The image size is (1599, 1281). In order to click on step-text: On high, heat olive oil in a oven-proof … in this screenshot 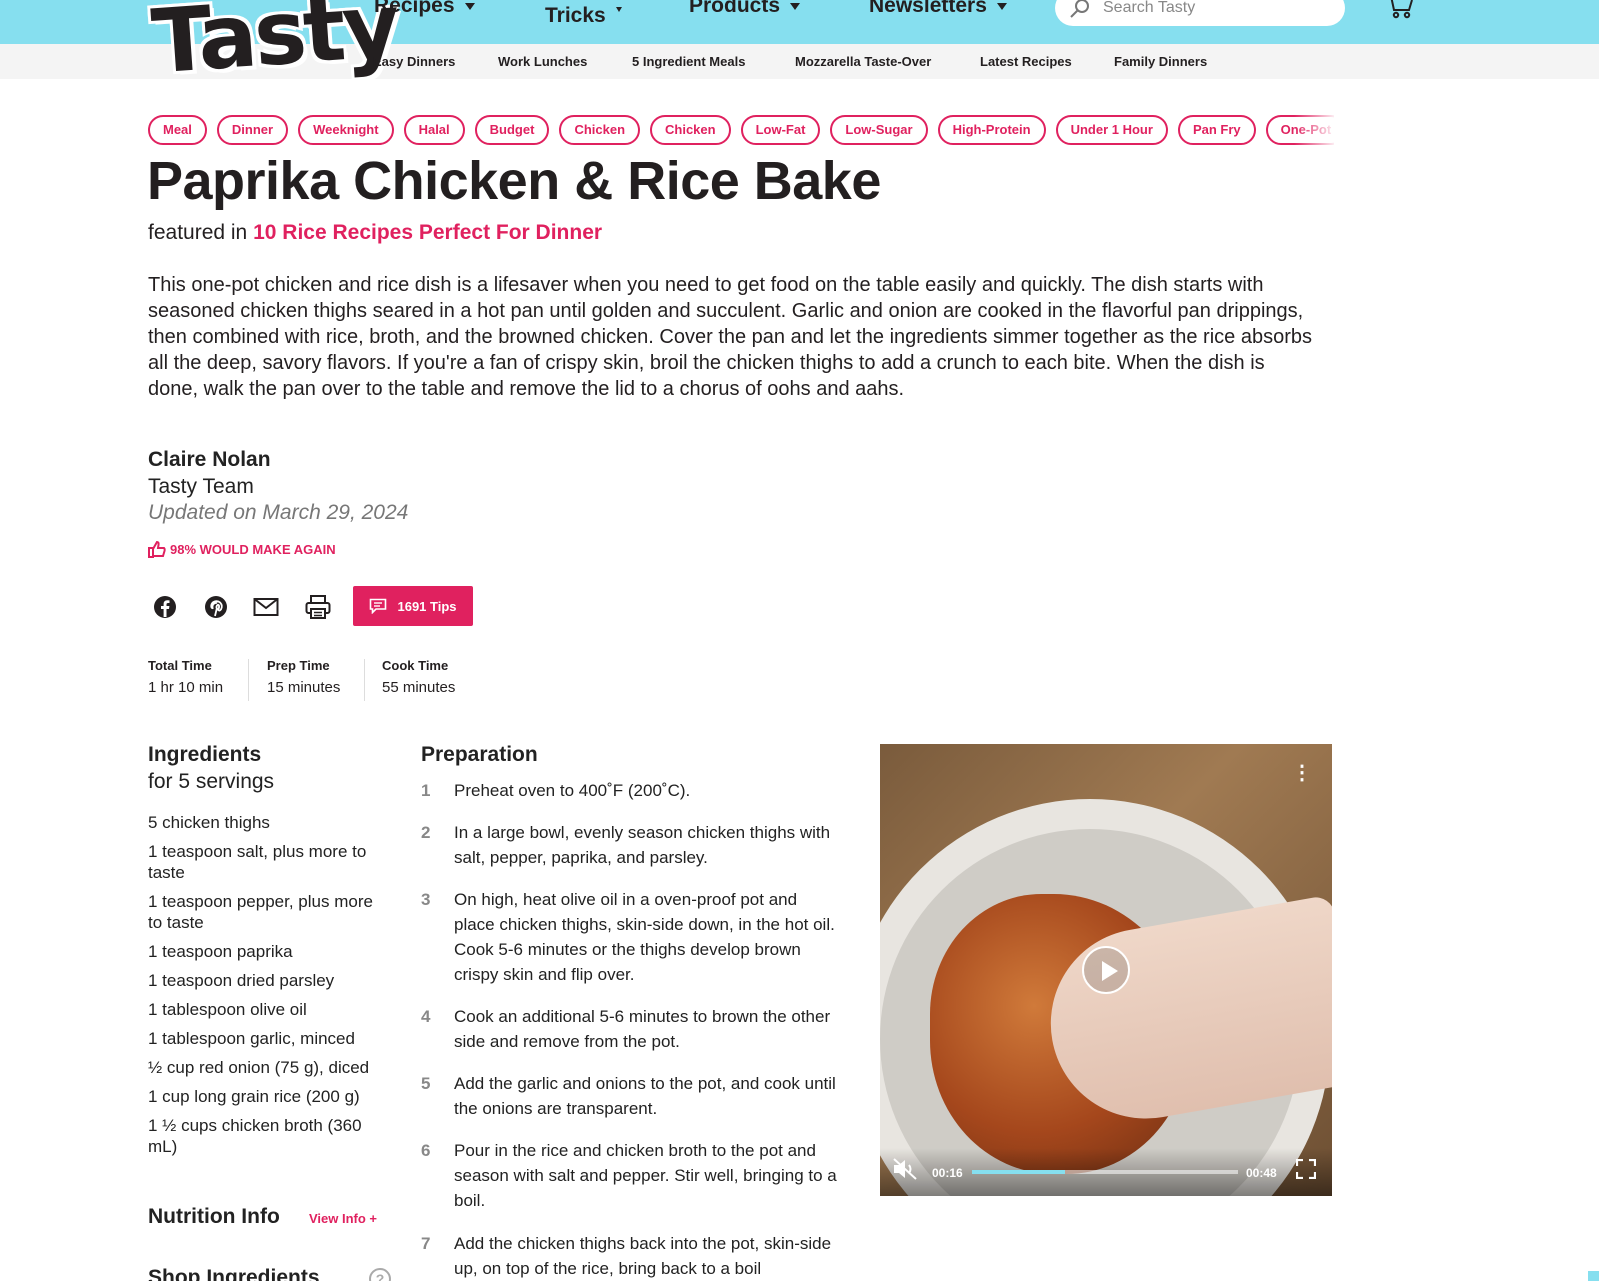, I will do `click(644, 937)`.